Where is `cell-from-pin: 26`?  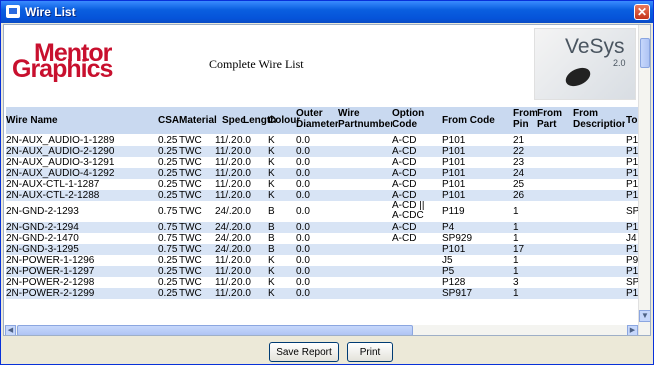 cell-from-pin: 26 is located at coordinates (519, 195).